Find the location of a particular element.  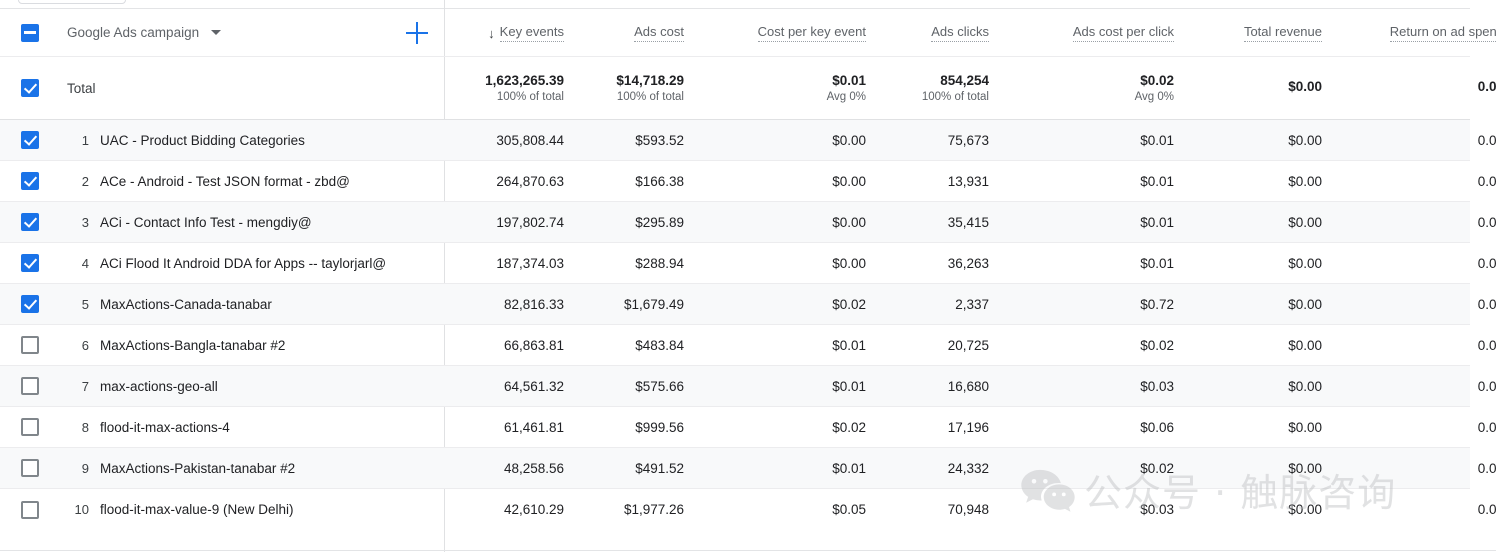

row-dimension-label: MaxActions-Bangla-tanabar #2 is located at coordinates (192, 345).